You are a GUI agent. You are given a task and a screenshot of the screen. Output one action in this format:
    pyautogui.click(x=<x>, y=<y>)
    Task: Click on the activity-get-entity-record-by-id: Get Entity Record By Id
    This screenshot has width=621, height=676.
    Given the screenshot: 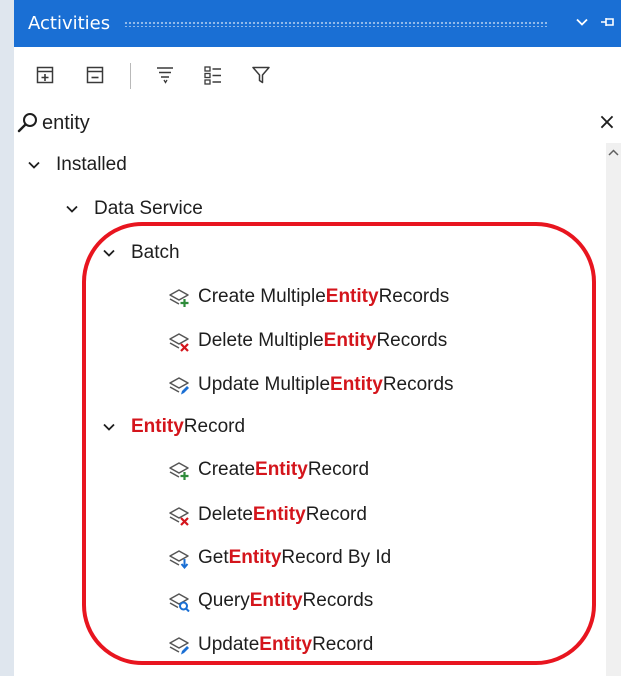 What is the action you would take?
    pyautogui.click(x=279, y=558)
    